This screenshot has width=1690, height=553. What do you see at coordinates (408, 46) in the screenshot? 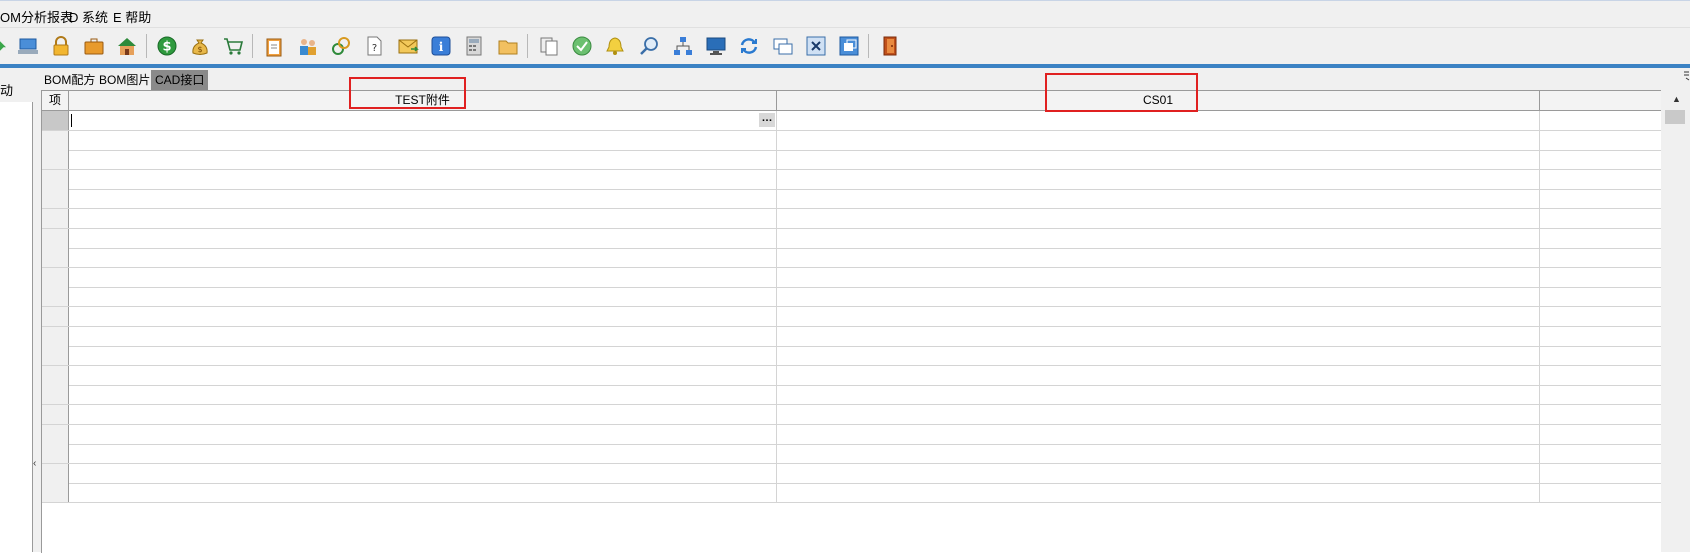
I see `mail-icon` at bounding box center [408, 46].